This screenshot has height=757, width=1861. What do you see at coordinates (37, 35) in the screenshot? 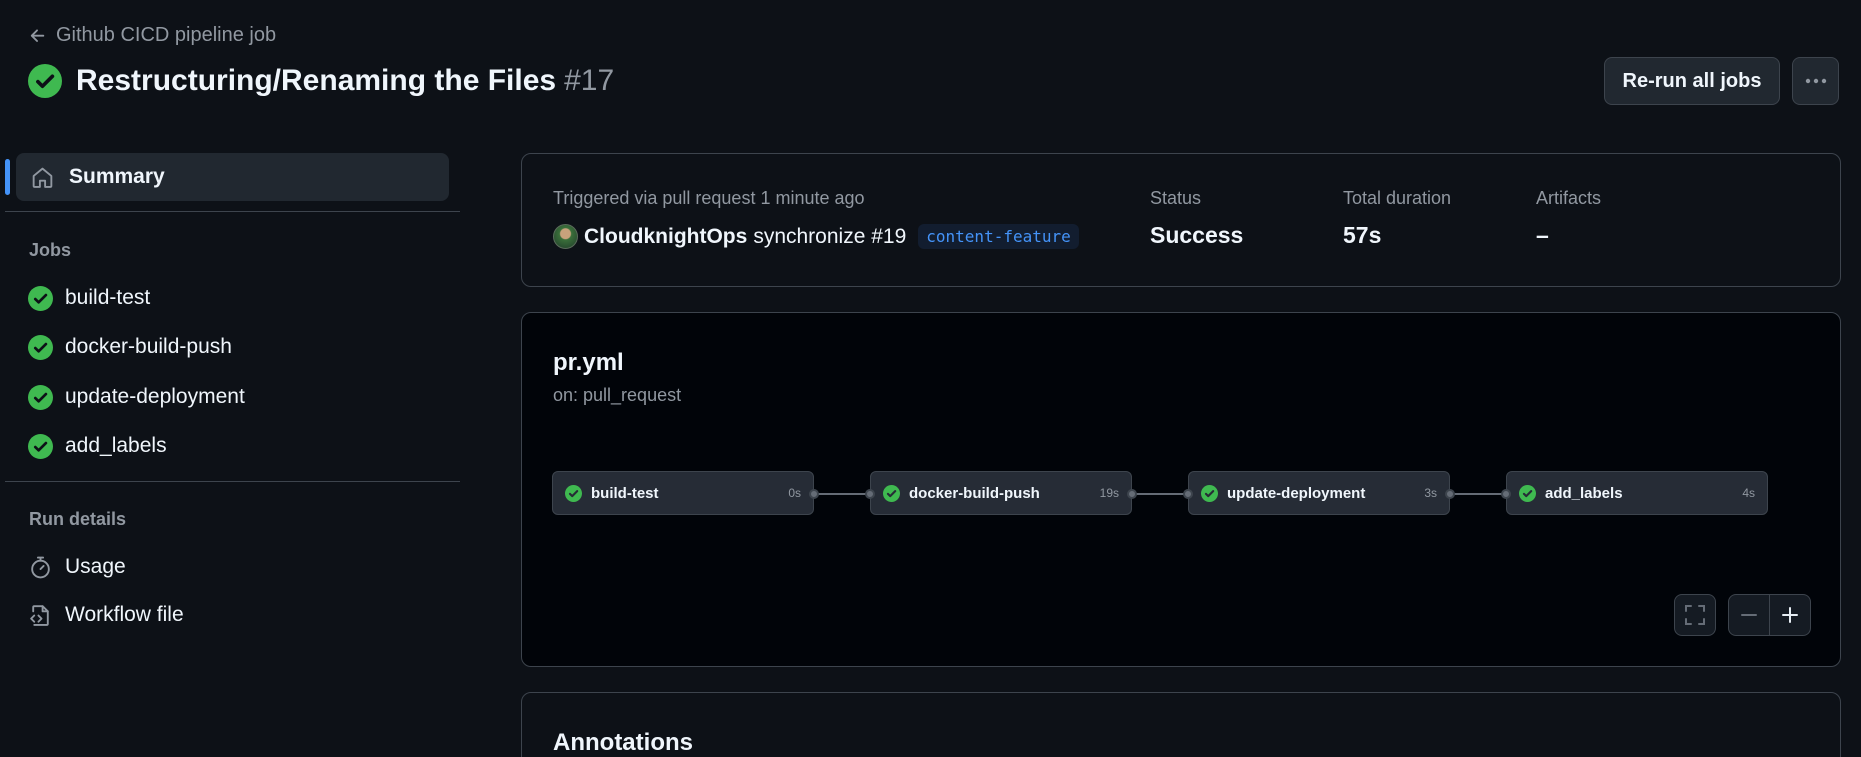
I see `arrow-left-icon` at bounding box center [37, 35].